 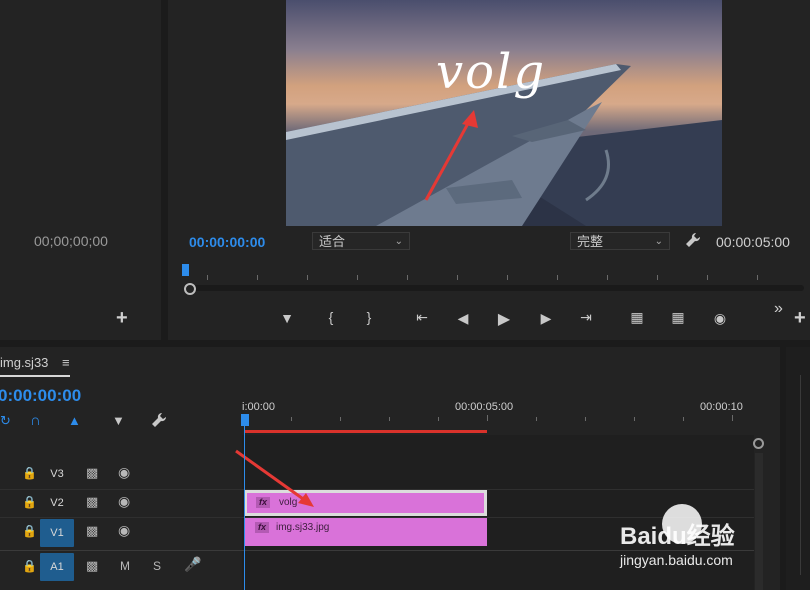 What do you see at coordinates (303, 527) in the screenshot?
I see `clip-name-img: img.sj33.jpg` at bounding box center [303, 527].